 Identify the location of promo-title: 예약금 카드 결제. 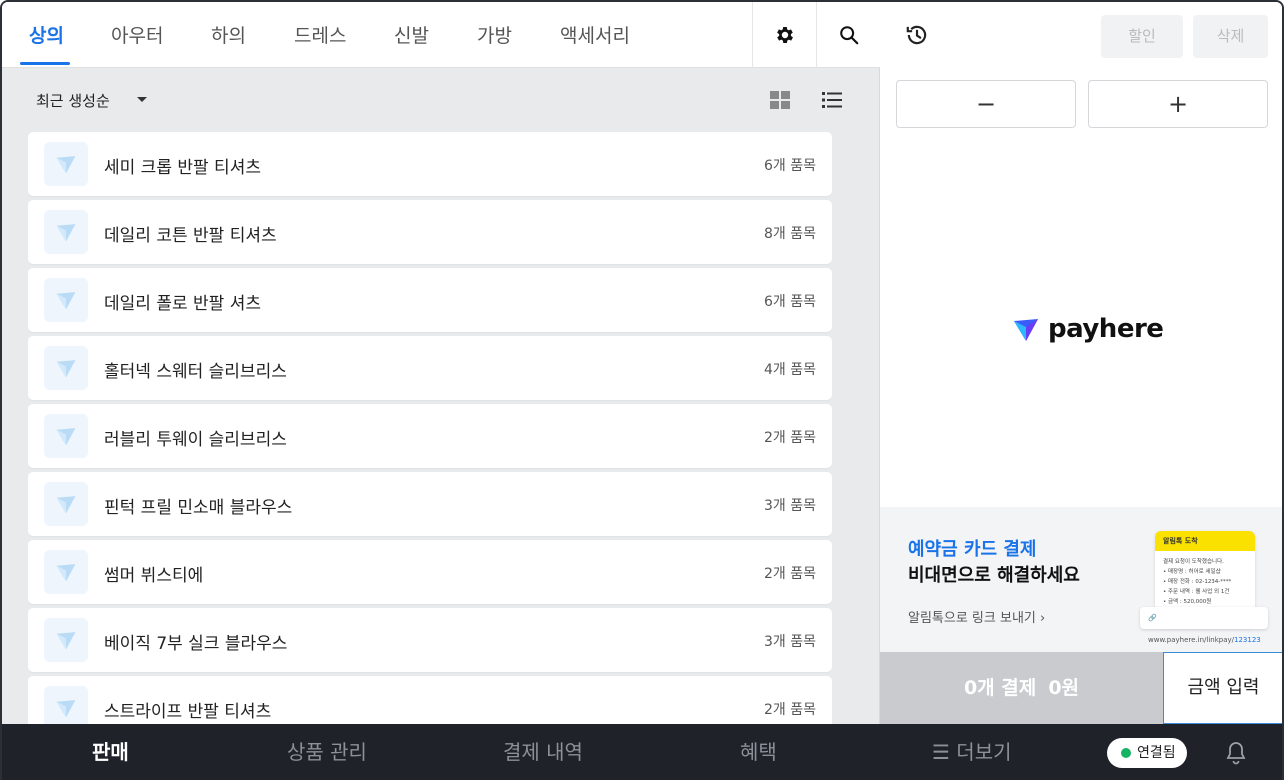
(972, 549).